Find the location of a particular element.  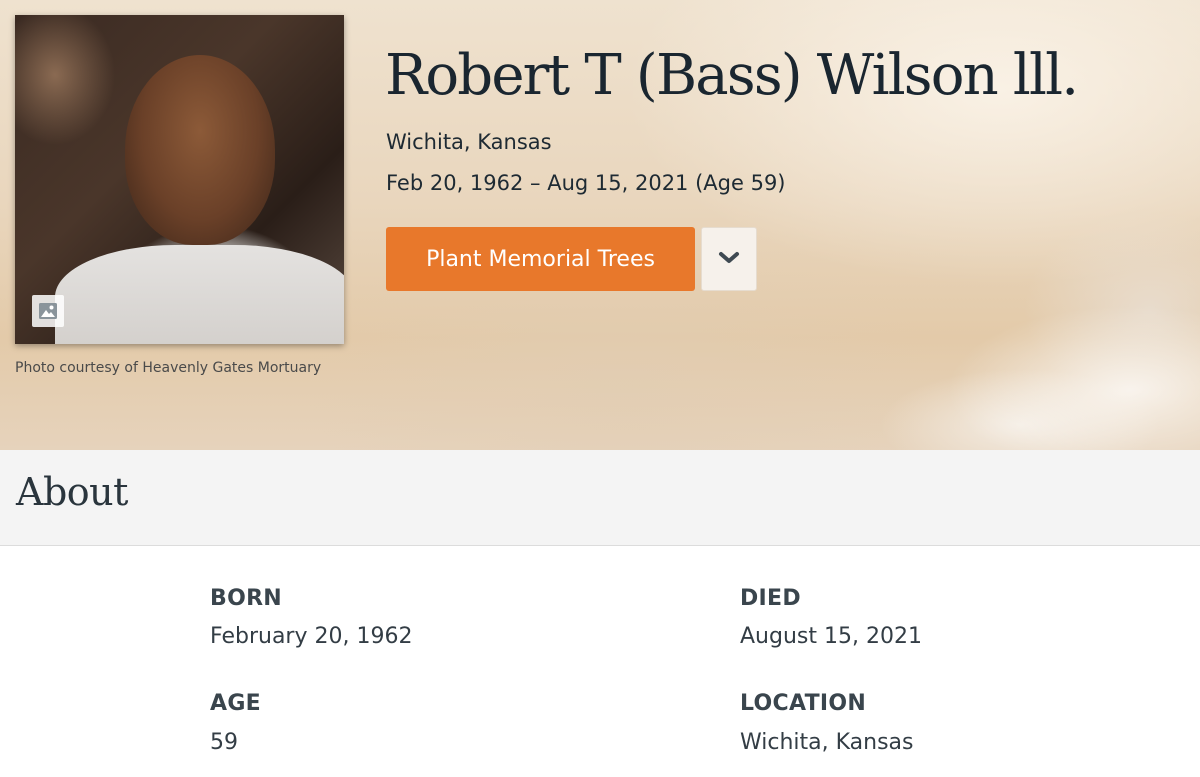

born-value: February 20, 1962 is located at coordinates (311, 636).